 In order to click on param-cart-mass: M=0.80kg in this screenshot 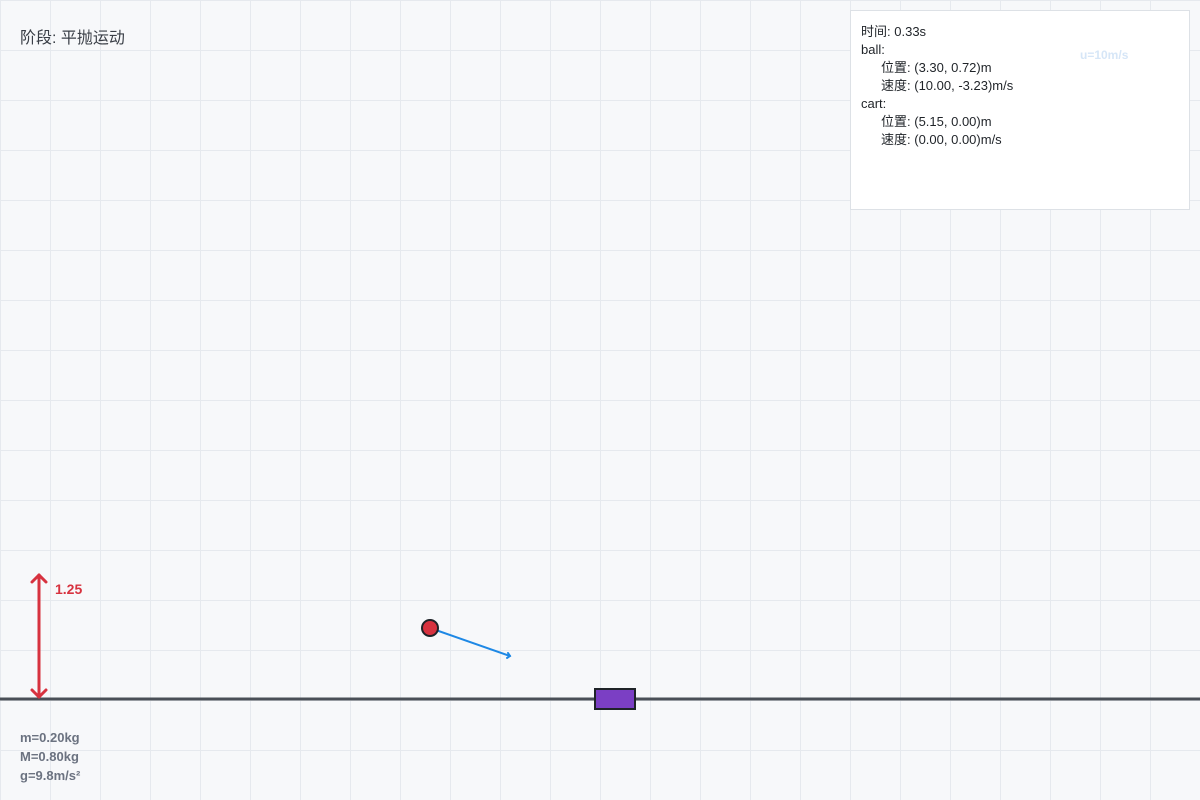, I will do `click(49, 756)`.